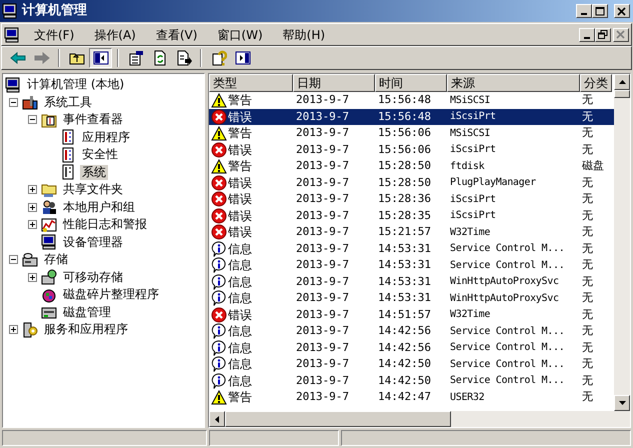  What do you see at coordinates (49, 190) in the screenshot?
I see `shared-folder-icon` at bounding box center [49, 190].